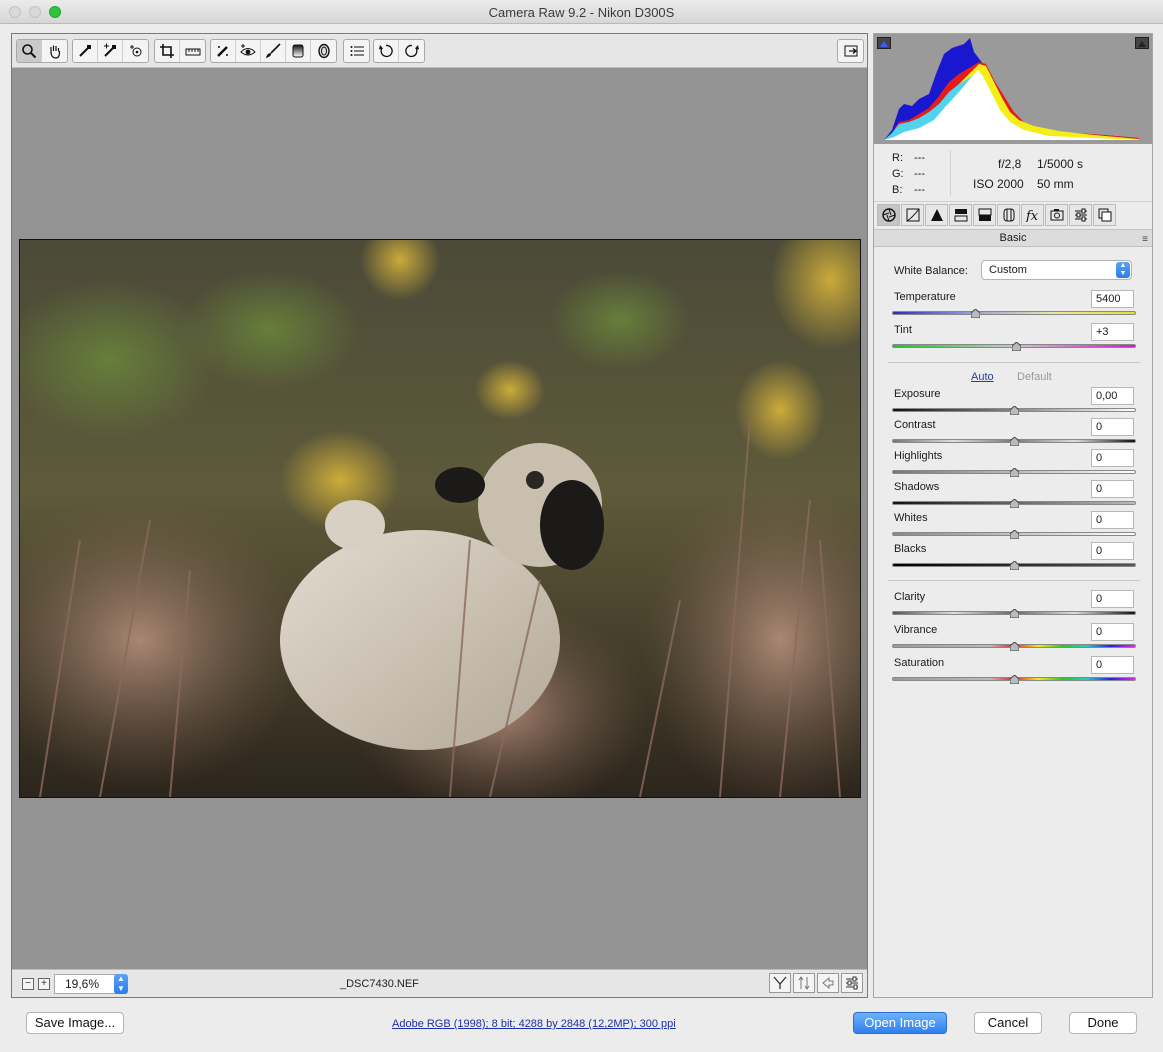  I want to click on blacks-label: Blacks, so click(910, 549).